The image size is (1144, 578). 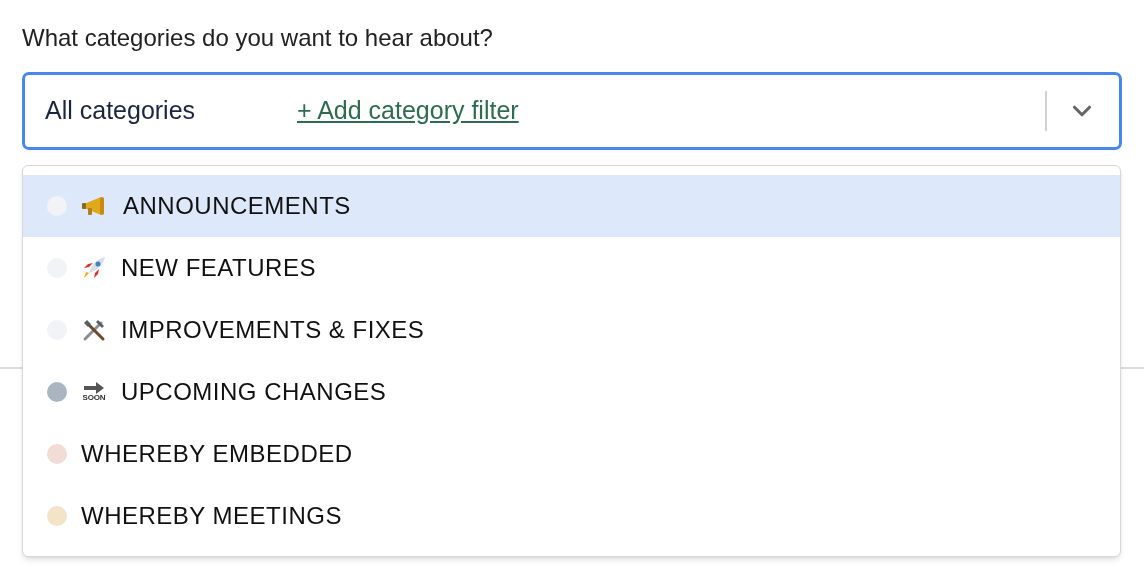 I want to click on category-option: ANNOUNCEMENTS, so click(x=571, y=206).